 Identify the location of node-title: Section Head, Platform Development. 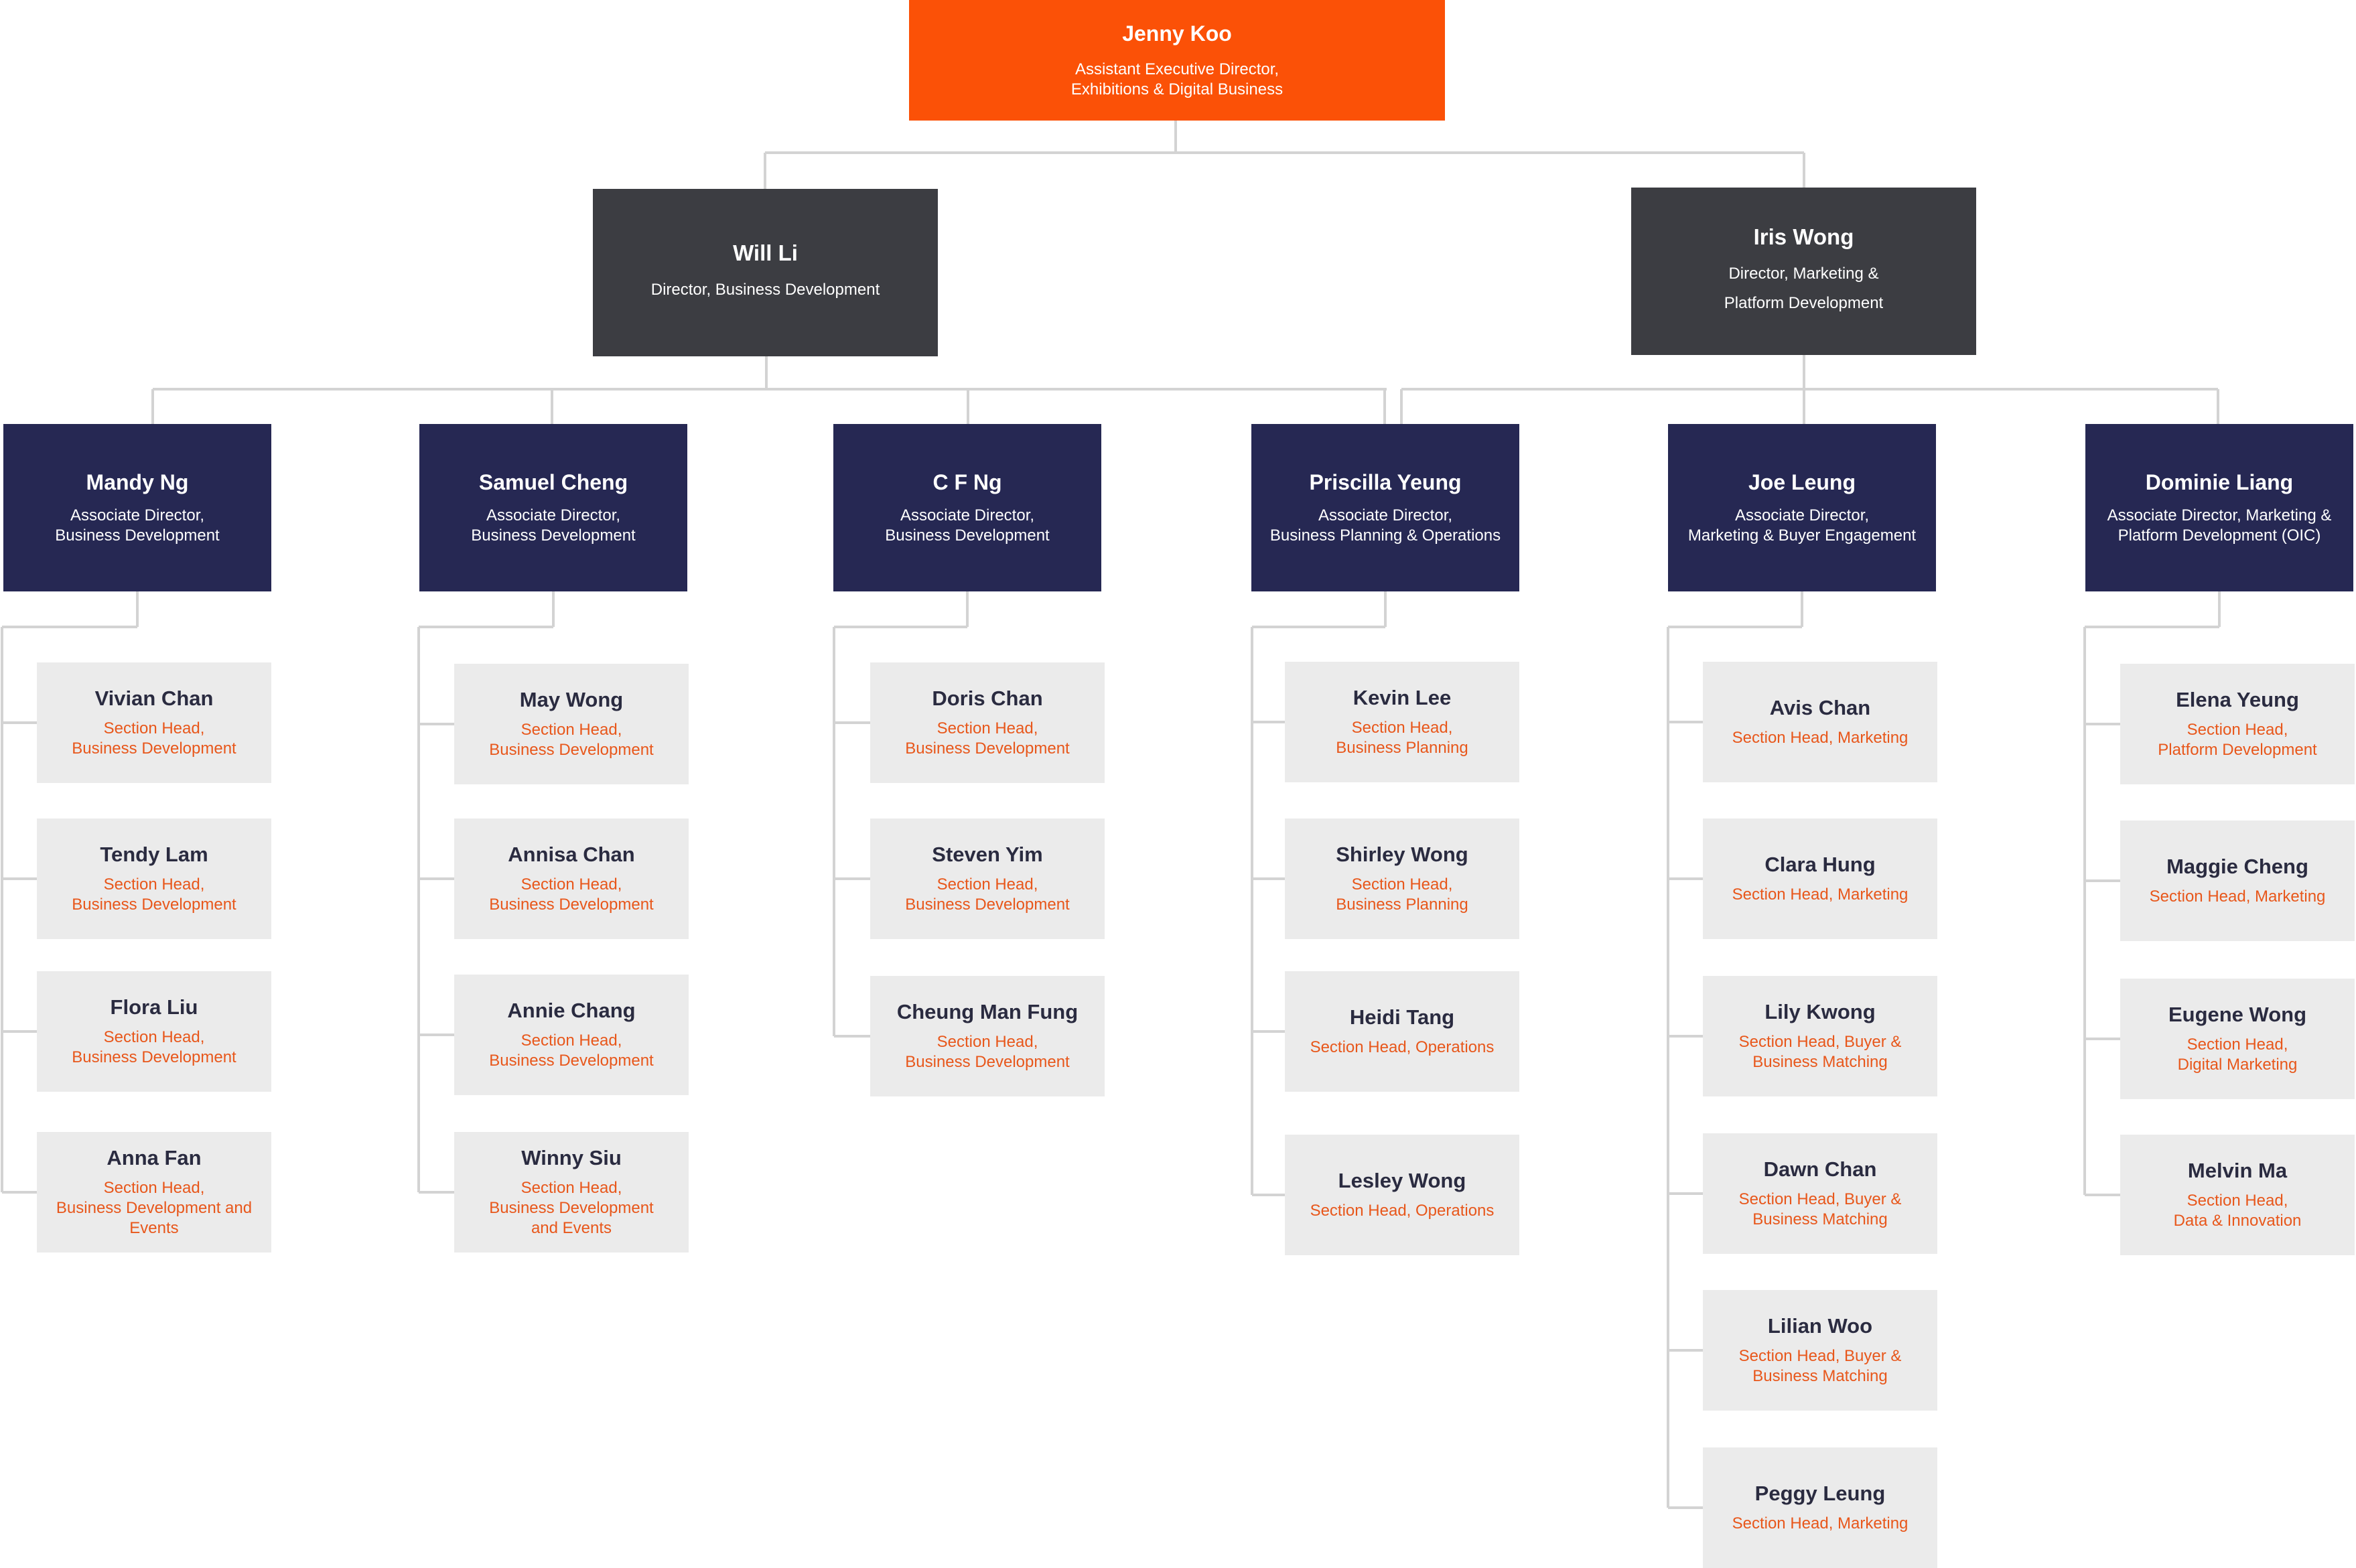
(2237, 740).